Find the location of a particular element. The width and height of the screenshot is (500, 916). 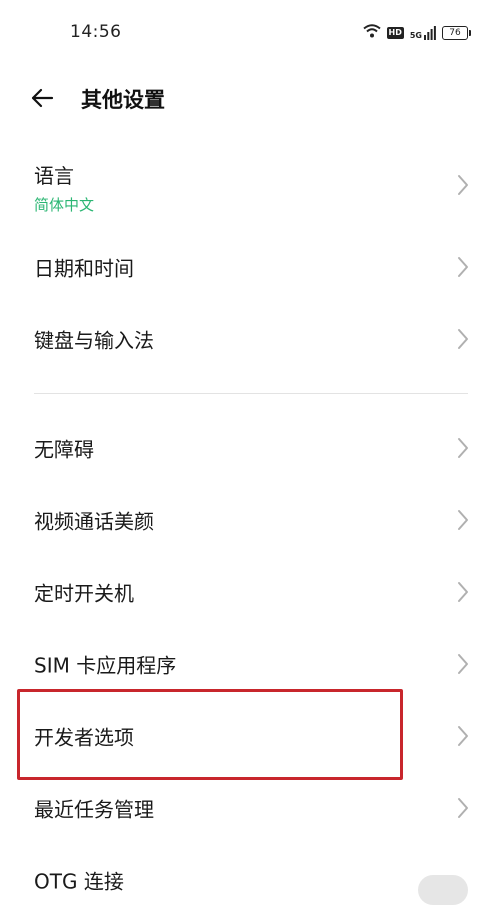

setting-item-label: 无障碍 is located at coordinates (64, 449).